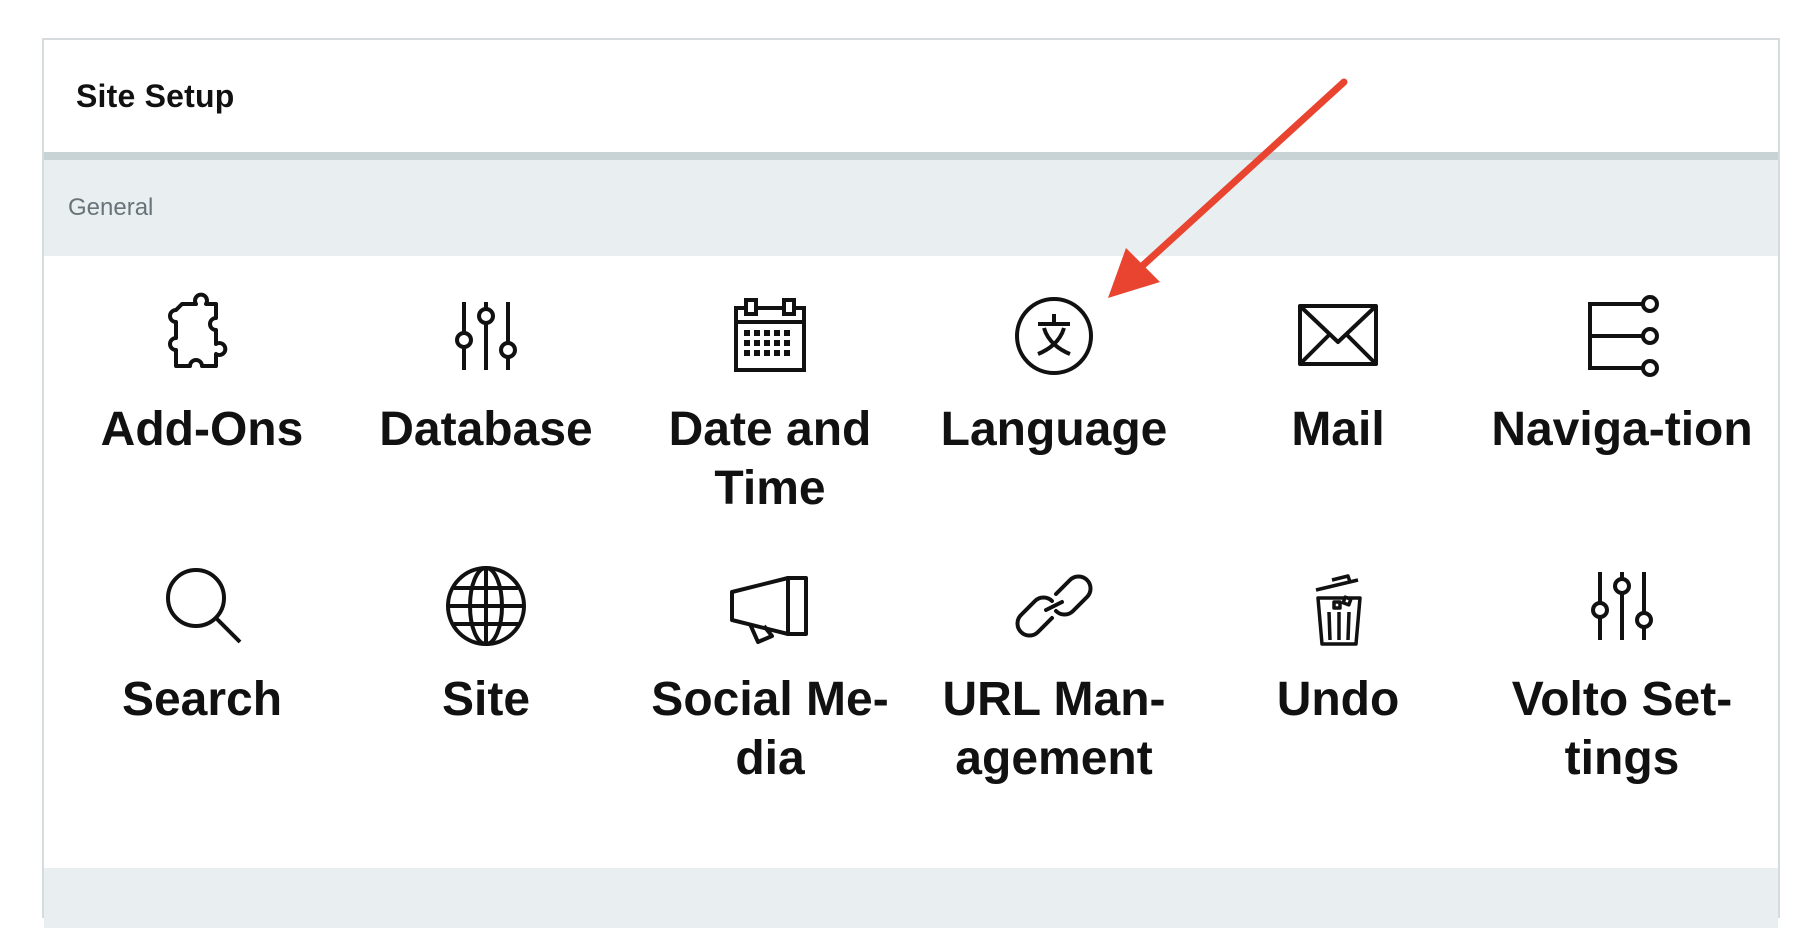 This screenshot has height=928, width=1812. I want to click on next-section-header, so click(911, 898).